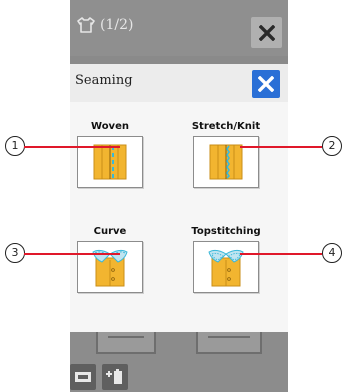 This screenshot has height=392, width=345. Describe the element at coordinates (226, 267) in the screenshot. I see `topstitching-button` at that location.